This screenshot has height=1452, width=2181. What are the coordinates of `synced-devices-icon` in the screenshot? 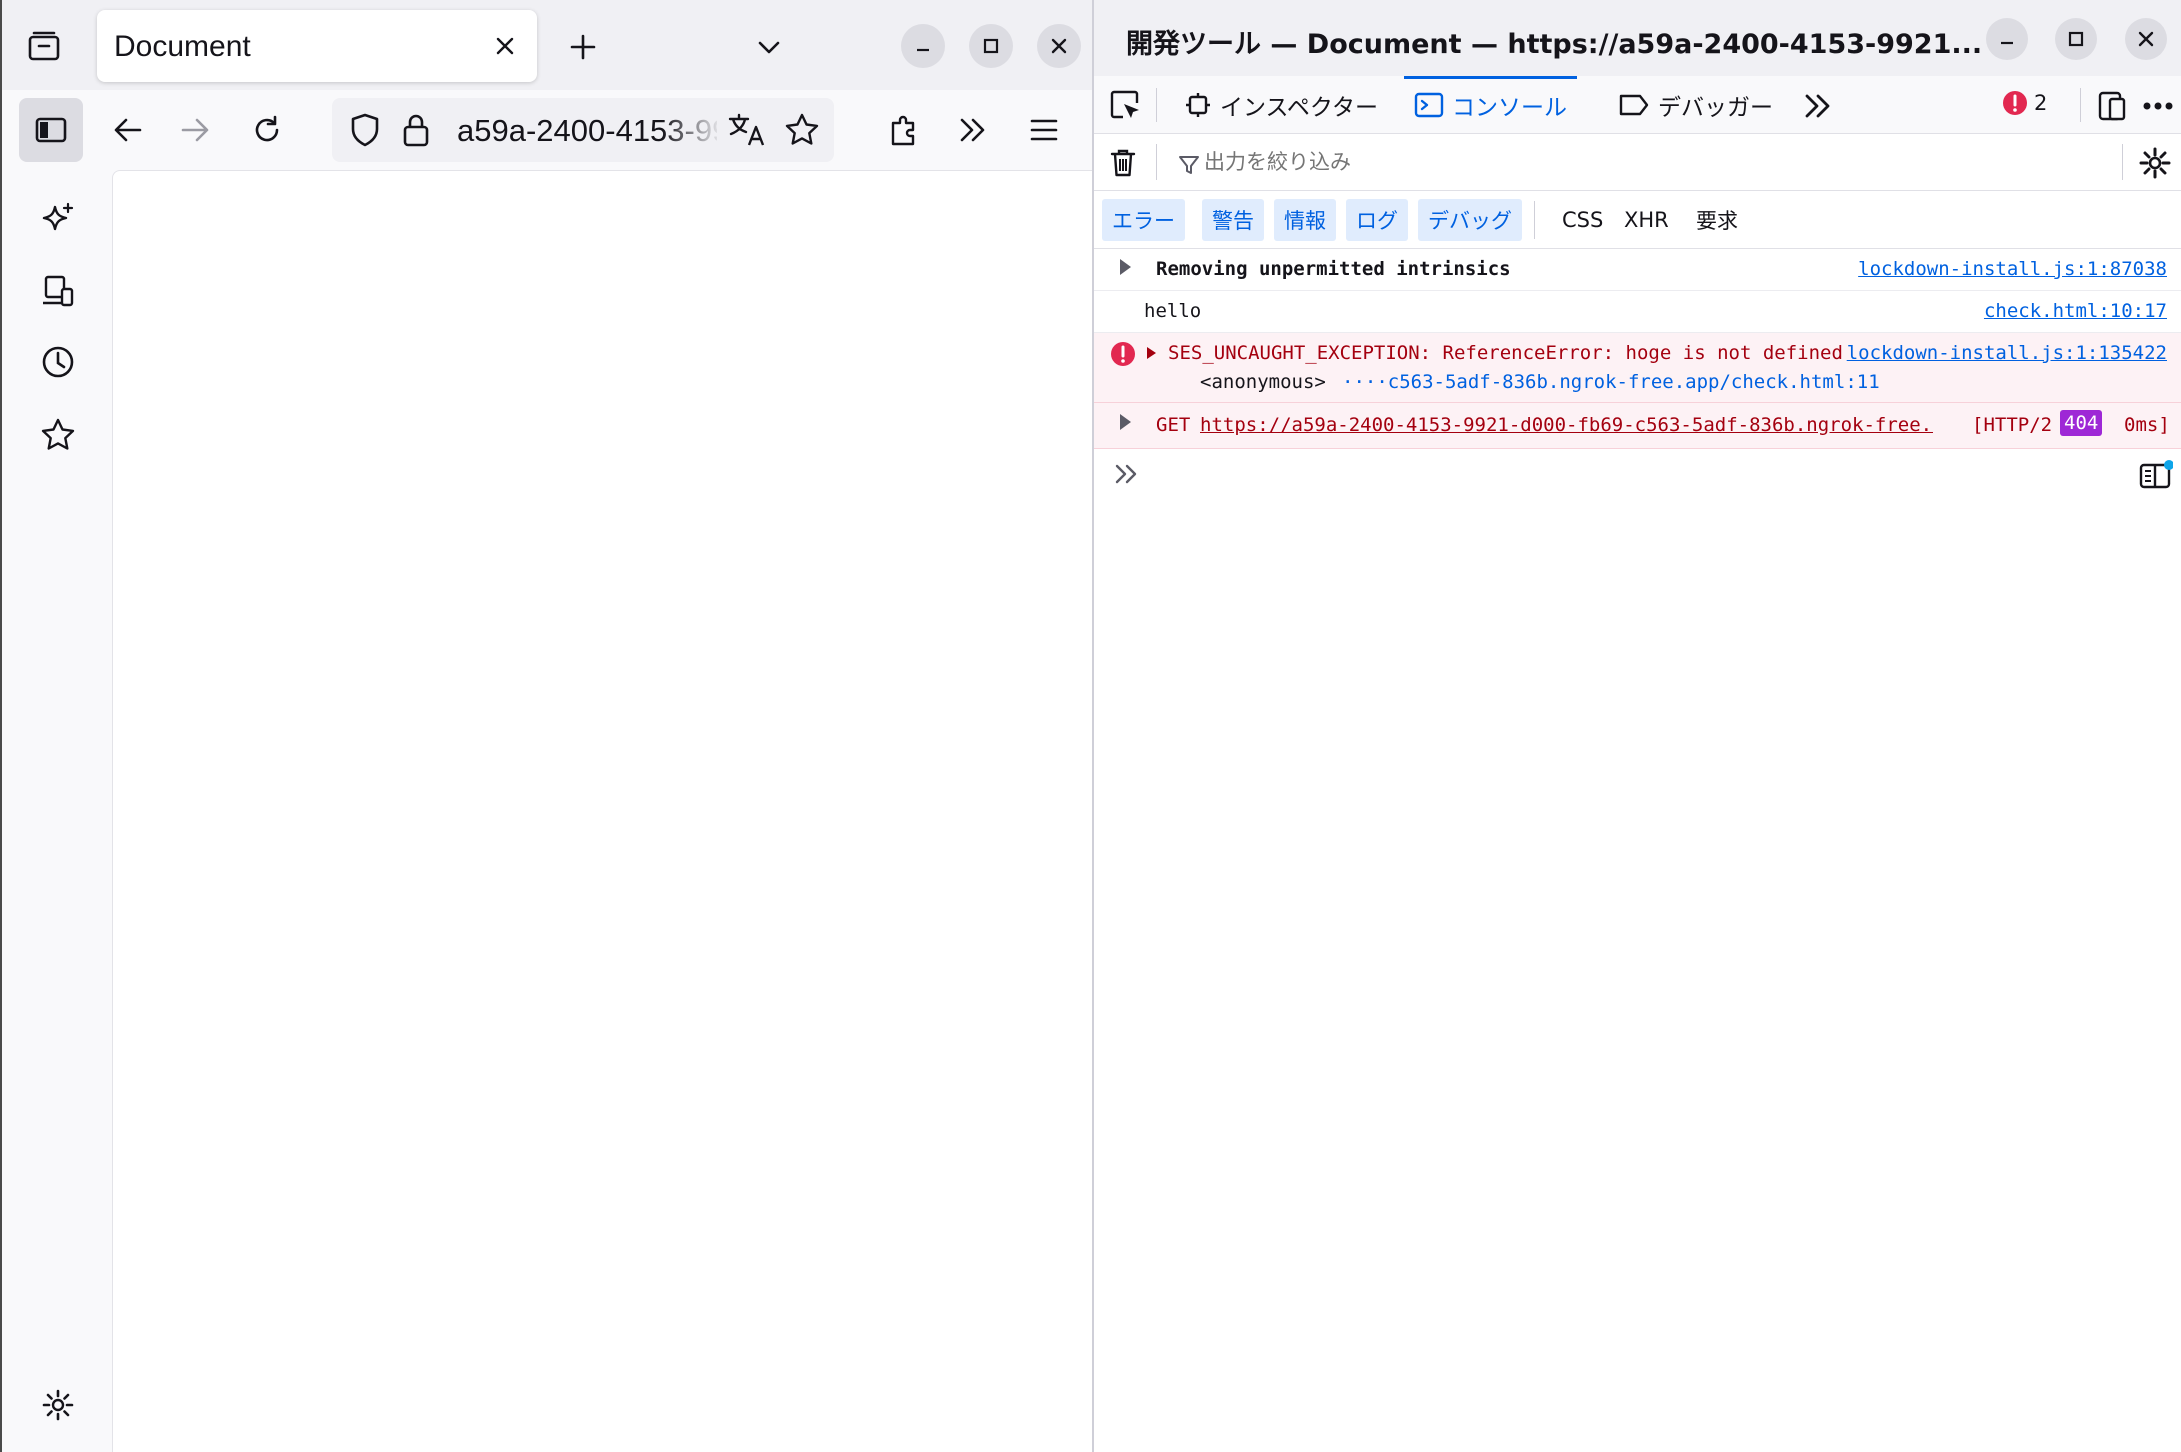 It's located at (58, 291).